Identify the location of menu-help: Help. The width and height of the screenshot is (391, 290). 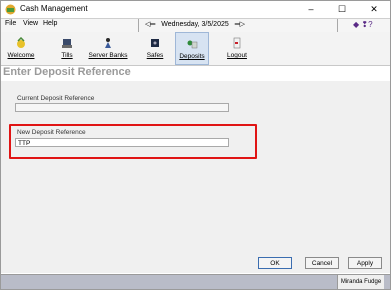
(50, 23).